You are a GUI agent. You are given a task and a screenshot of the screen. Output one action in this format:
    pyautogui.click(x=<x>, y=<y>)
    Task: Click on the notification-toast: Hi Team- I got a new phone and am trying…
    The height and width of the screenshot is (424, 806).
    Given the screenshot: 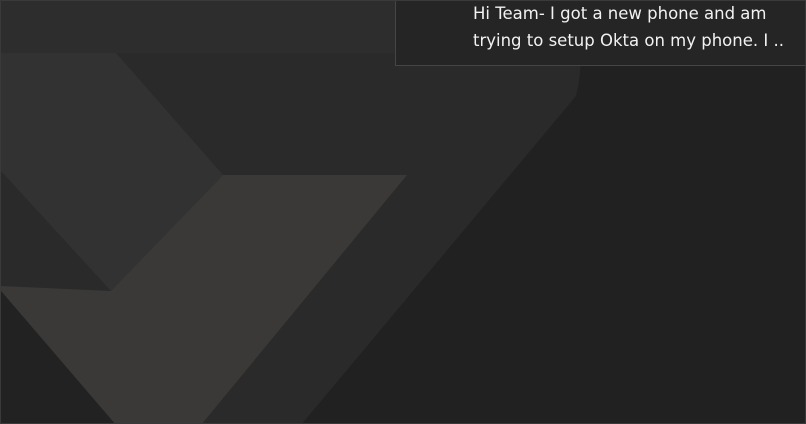 What is the action you would take?
    pyautogui.click(x=600, y=33)
    